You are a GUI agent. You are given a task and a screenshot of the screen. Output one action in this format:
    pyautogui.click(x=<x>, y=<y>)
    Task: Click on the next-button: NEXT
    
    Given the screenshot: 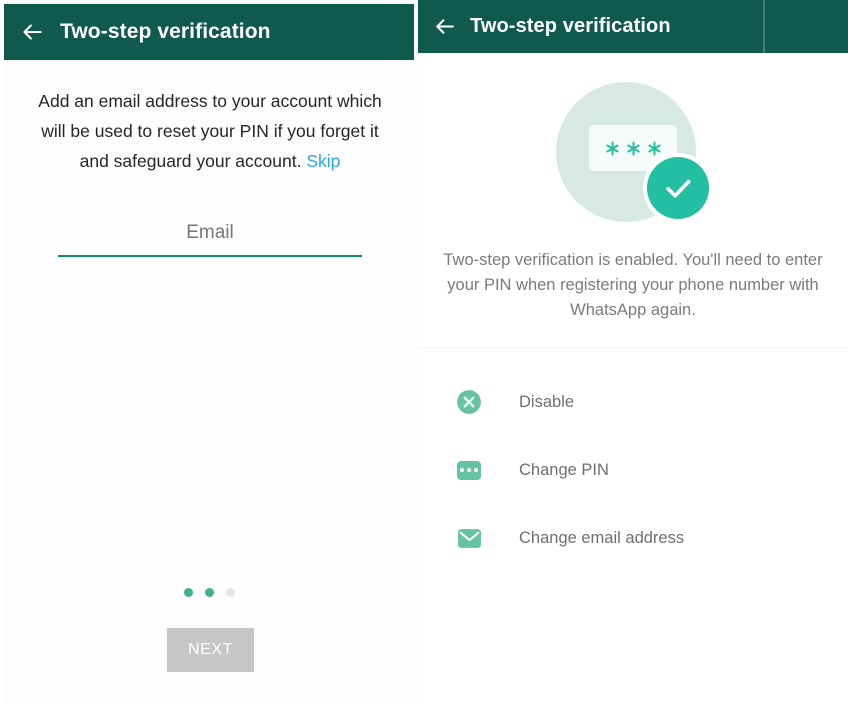 What is the action you would take?
    pyautogui.click(x=210, y=650)
    